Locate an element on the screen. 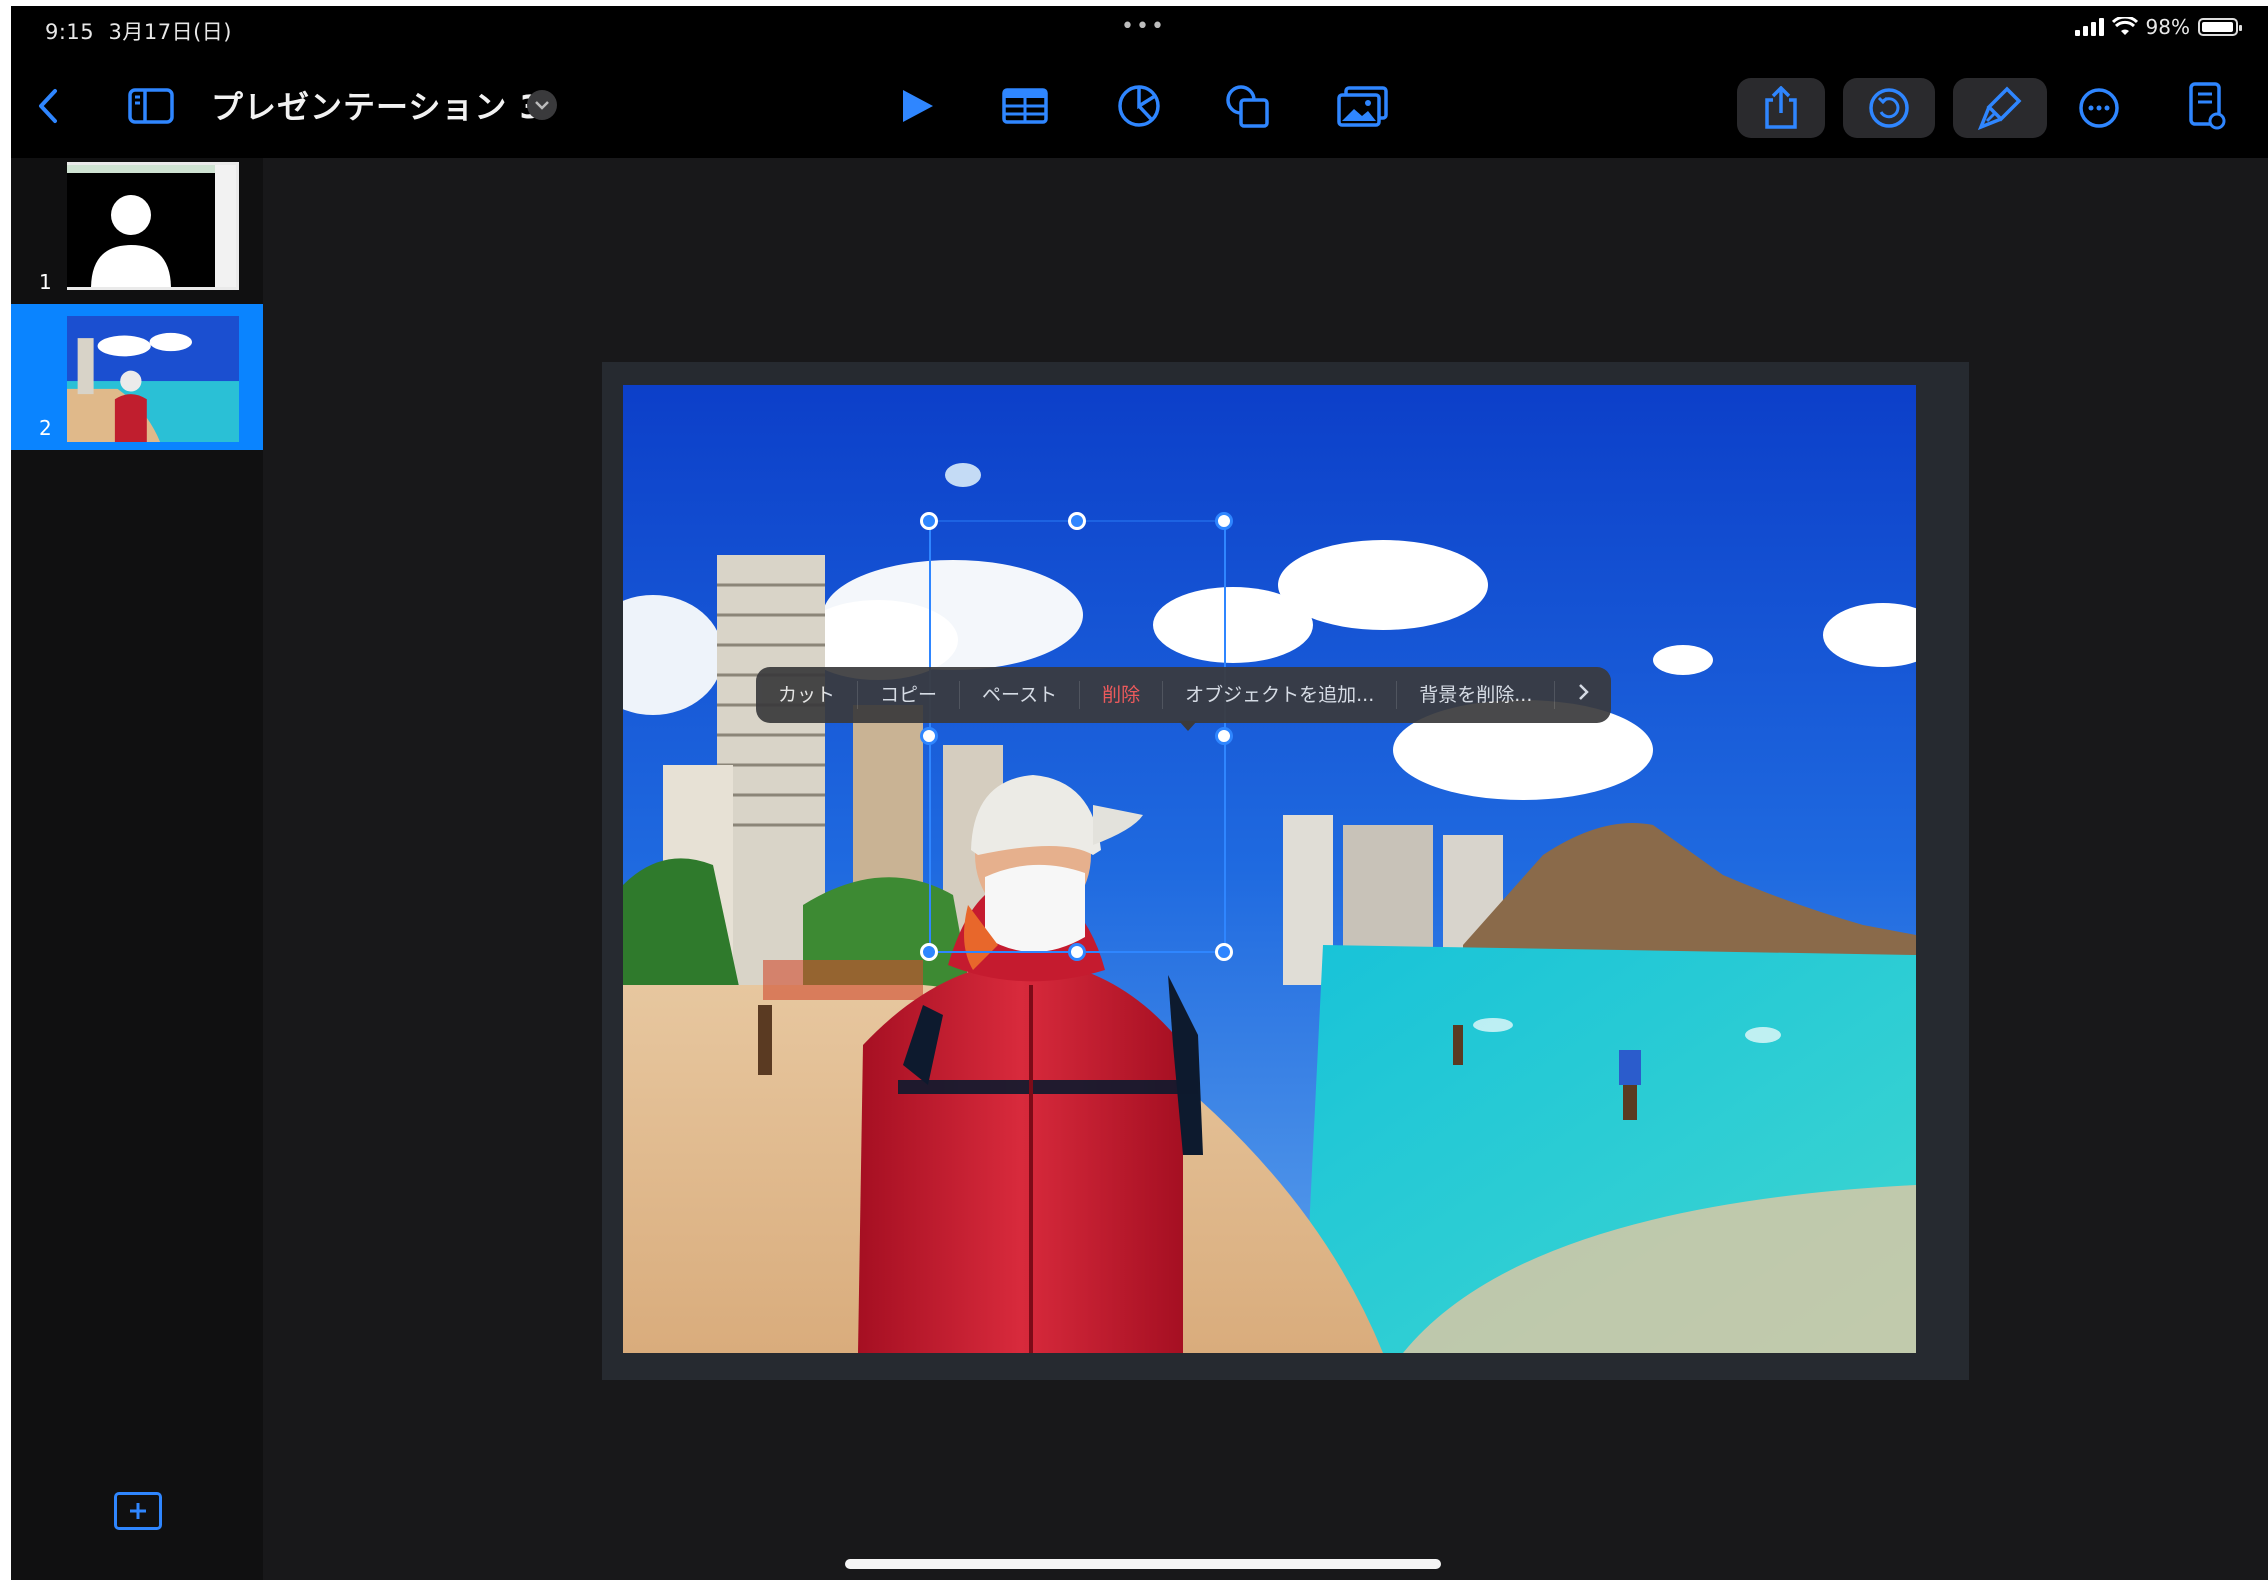 This screenshot has width=2268, height=1580. table-icon is located at coordinates (1025, 106).